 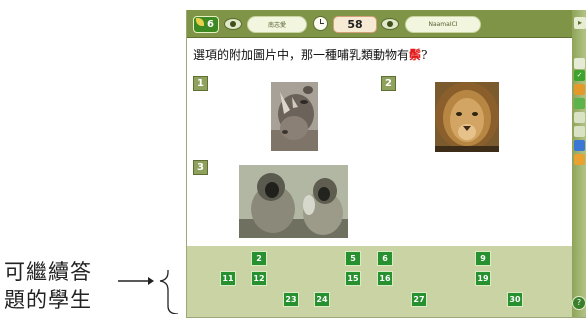 I want to click on option-3-marker: 3, so click(x=200, y=167).